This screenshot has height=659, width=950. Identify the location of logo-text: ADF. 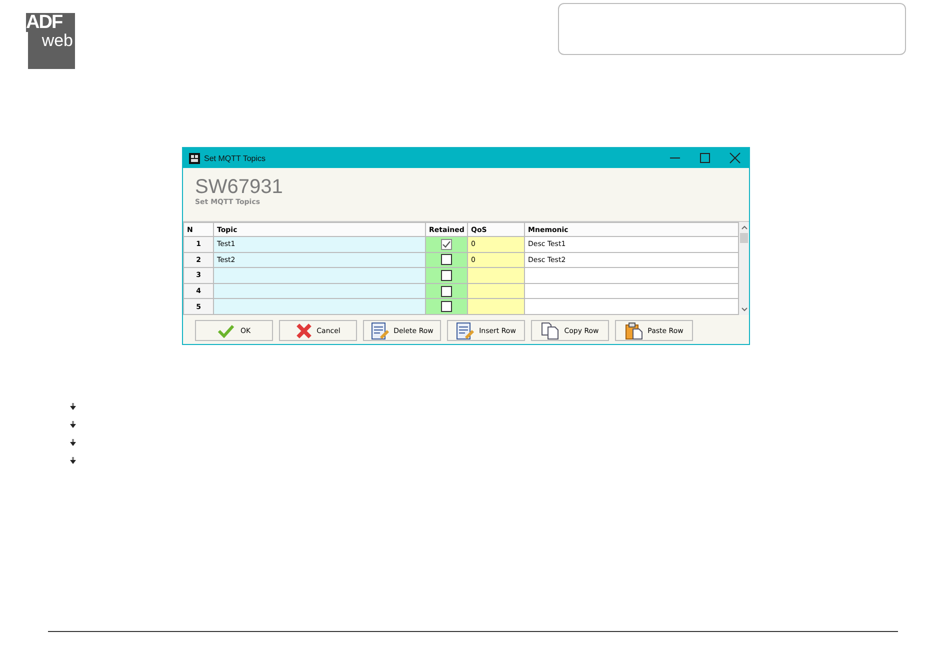
(45, 22).